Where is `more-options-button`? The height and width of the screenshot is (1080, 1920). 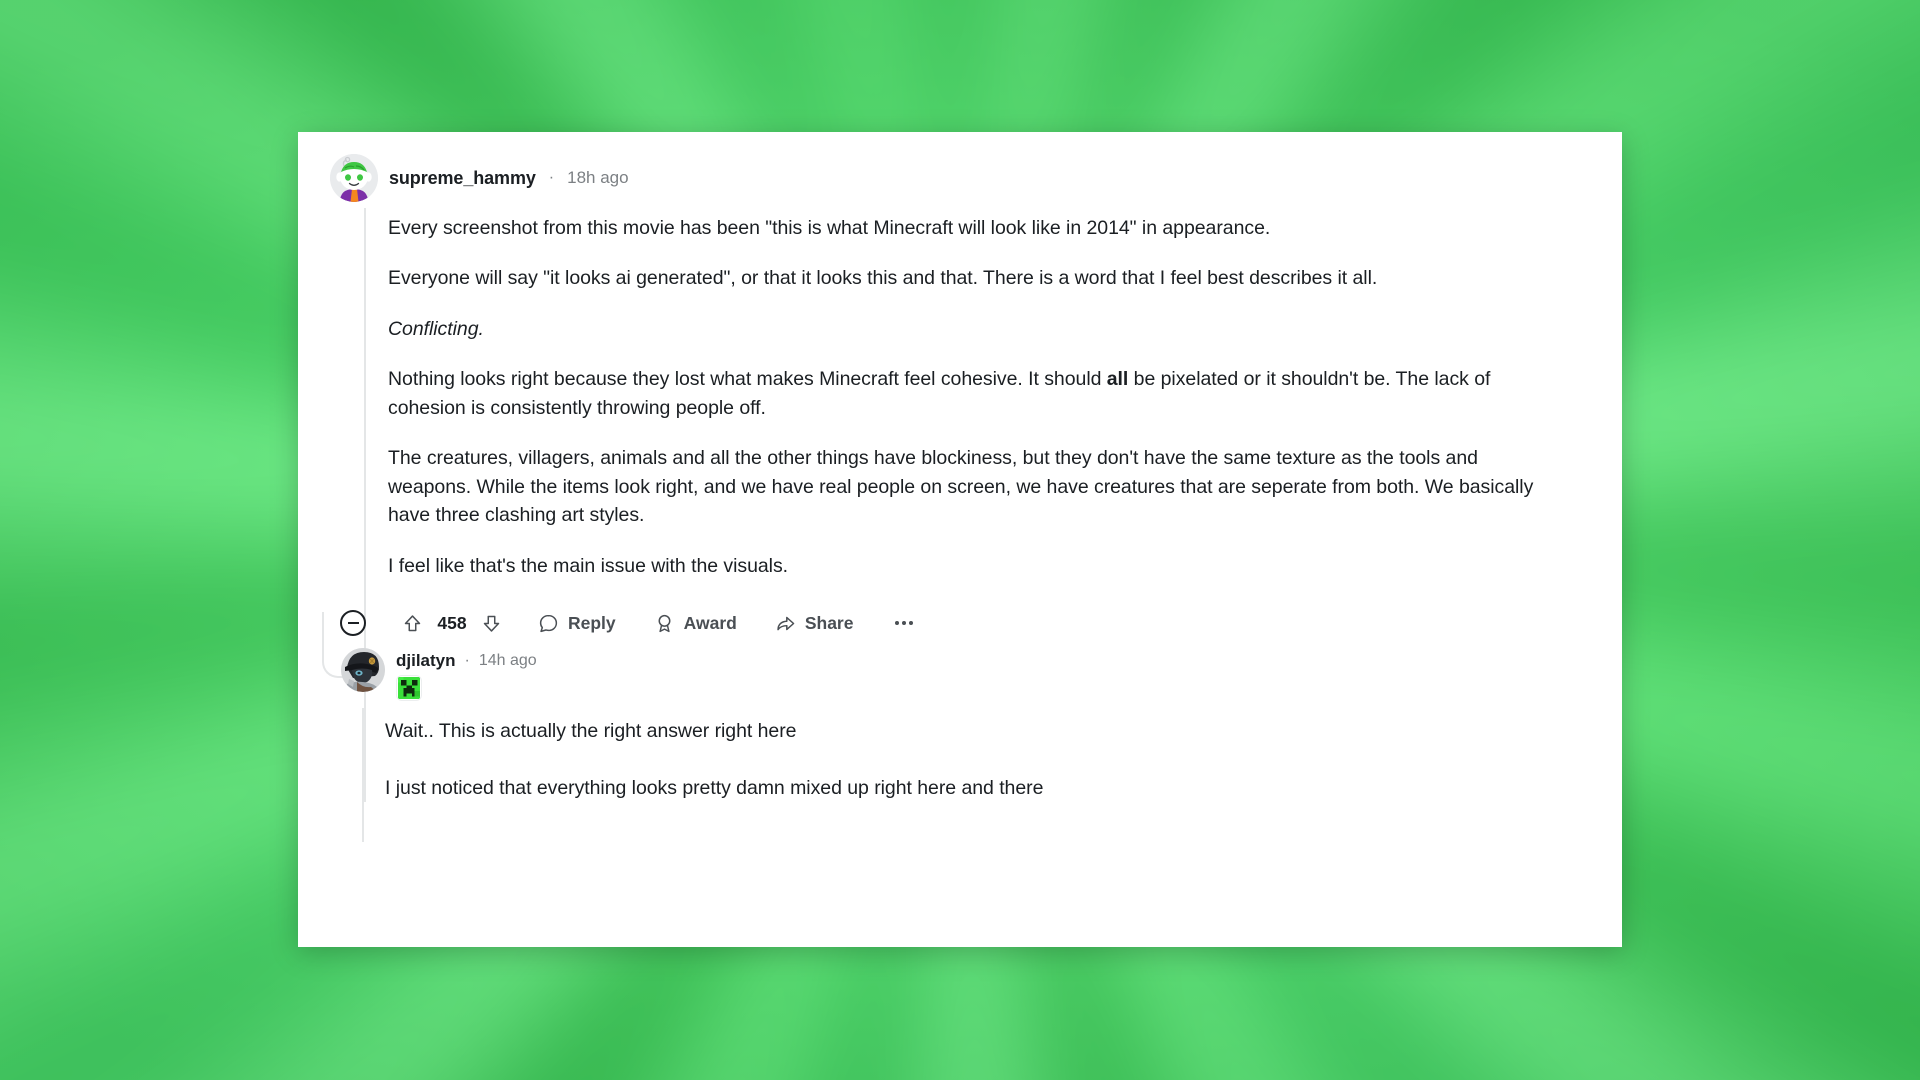 more-options-button is located at coordinates (904, 623).